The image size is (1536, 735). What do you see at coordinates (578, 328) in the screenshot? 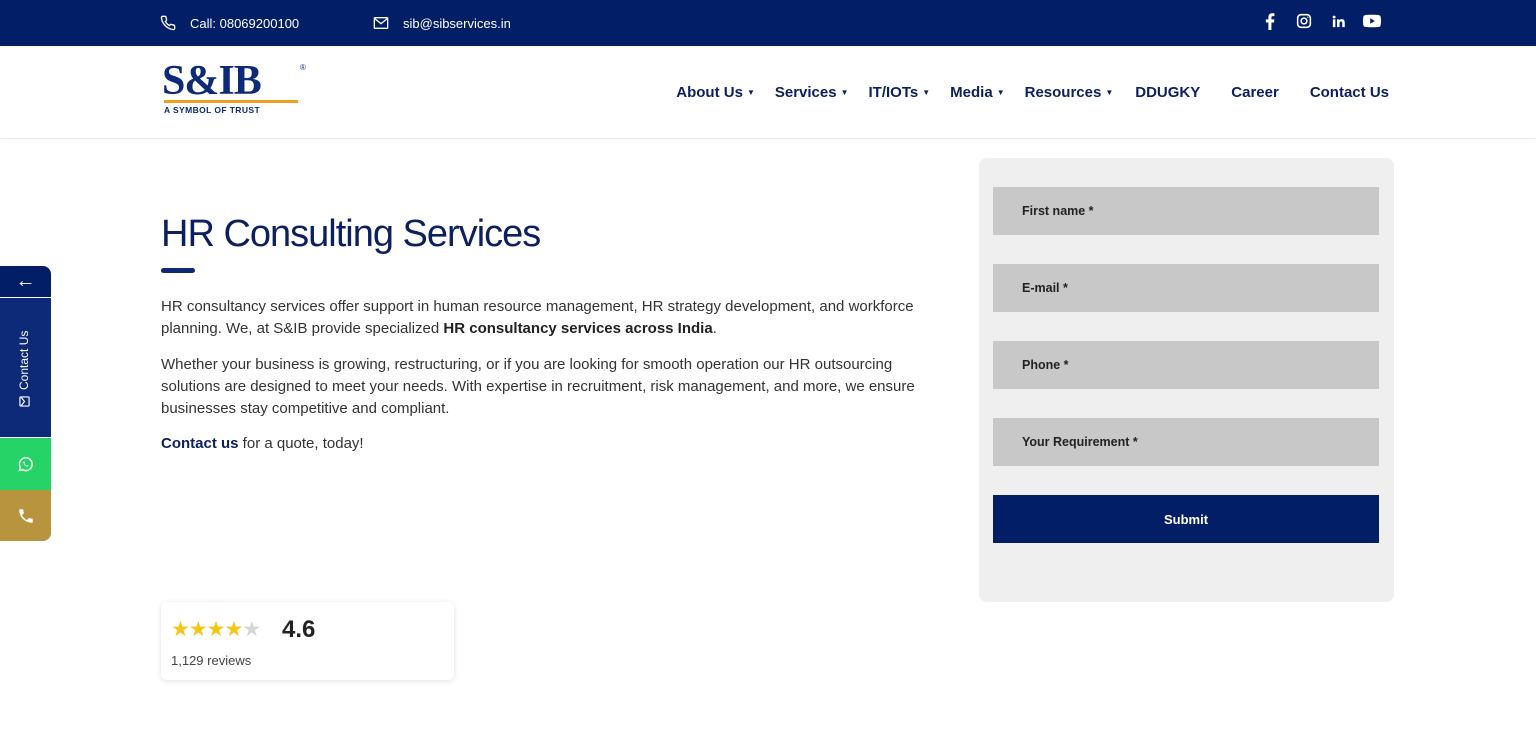
I see `intro-bold: HR consultancy services across India` at bounding box center [578, 328].